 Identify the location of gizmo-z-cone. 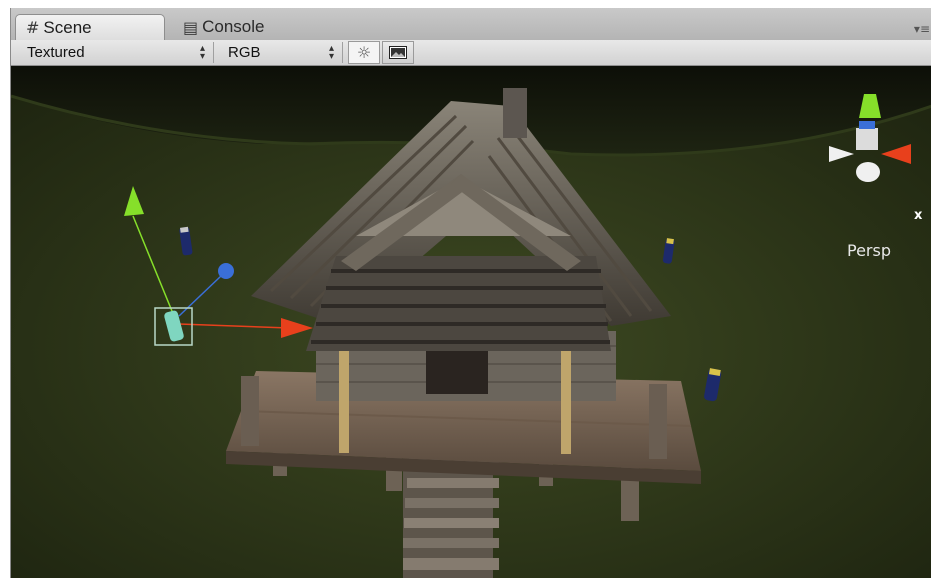
(867, 125).